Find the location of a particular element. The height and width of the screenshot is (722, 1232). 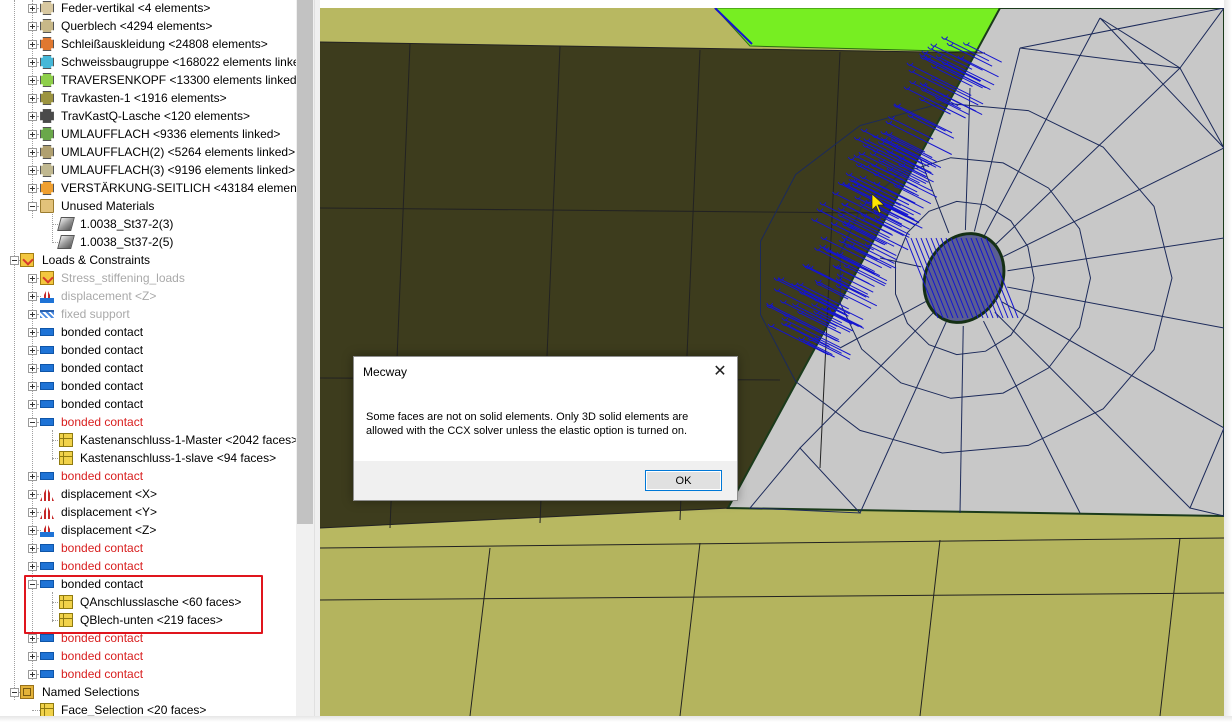

folder-icon is located at coordinates (47, 206).